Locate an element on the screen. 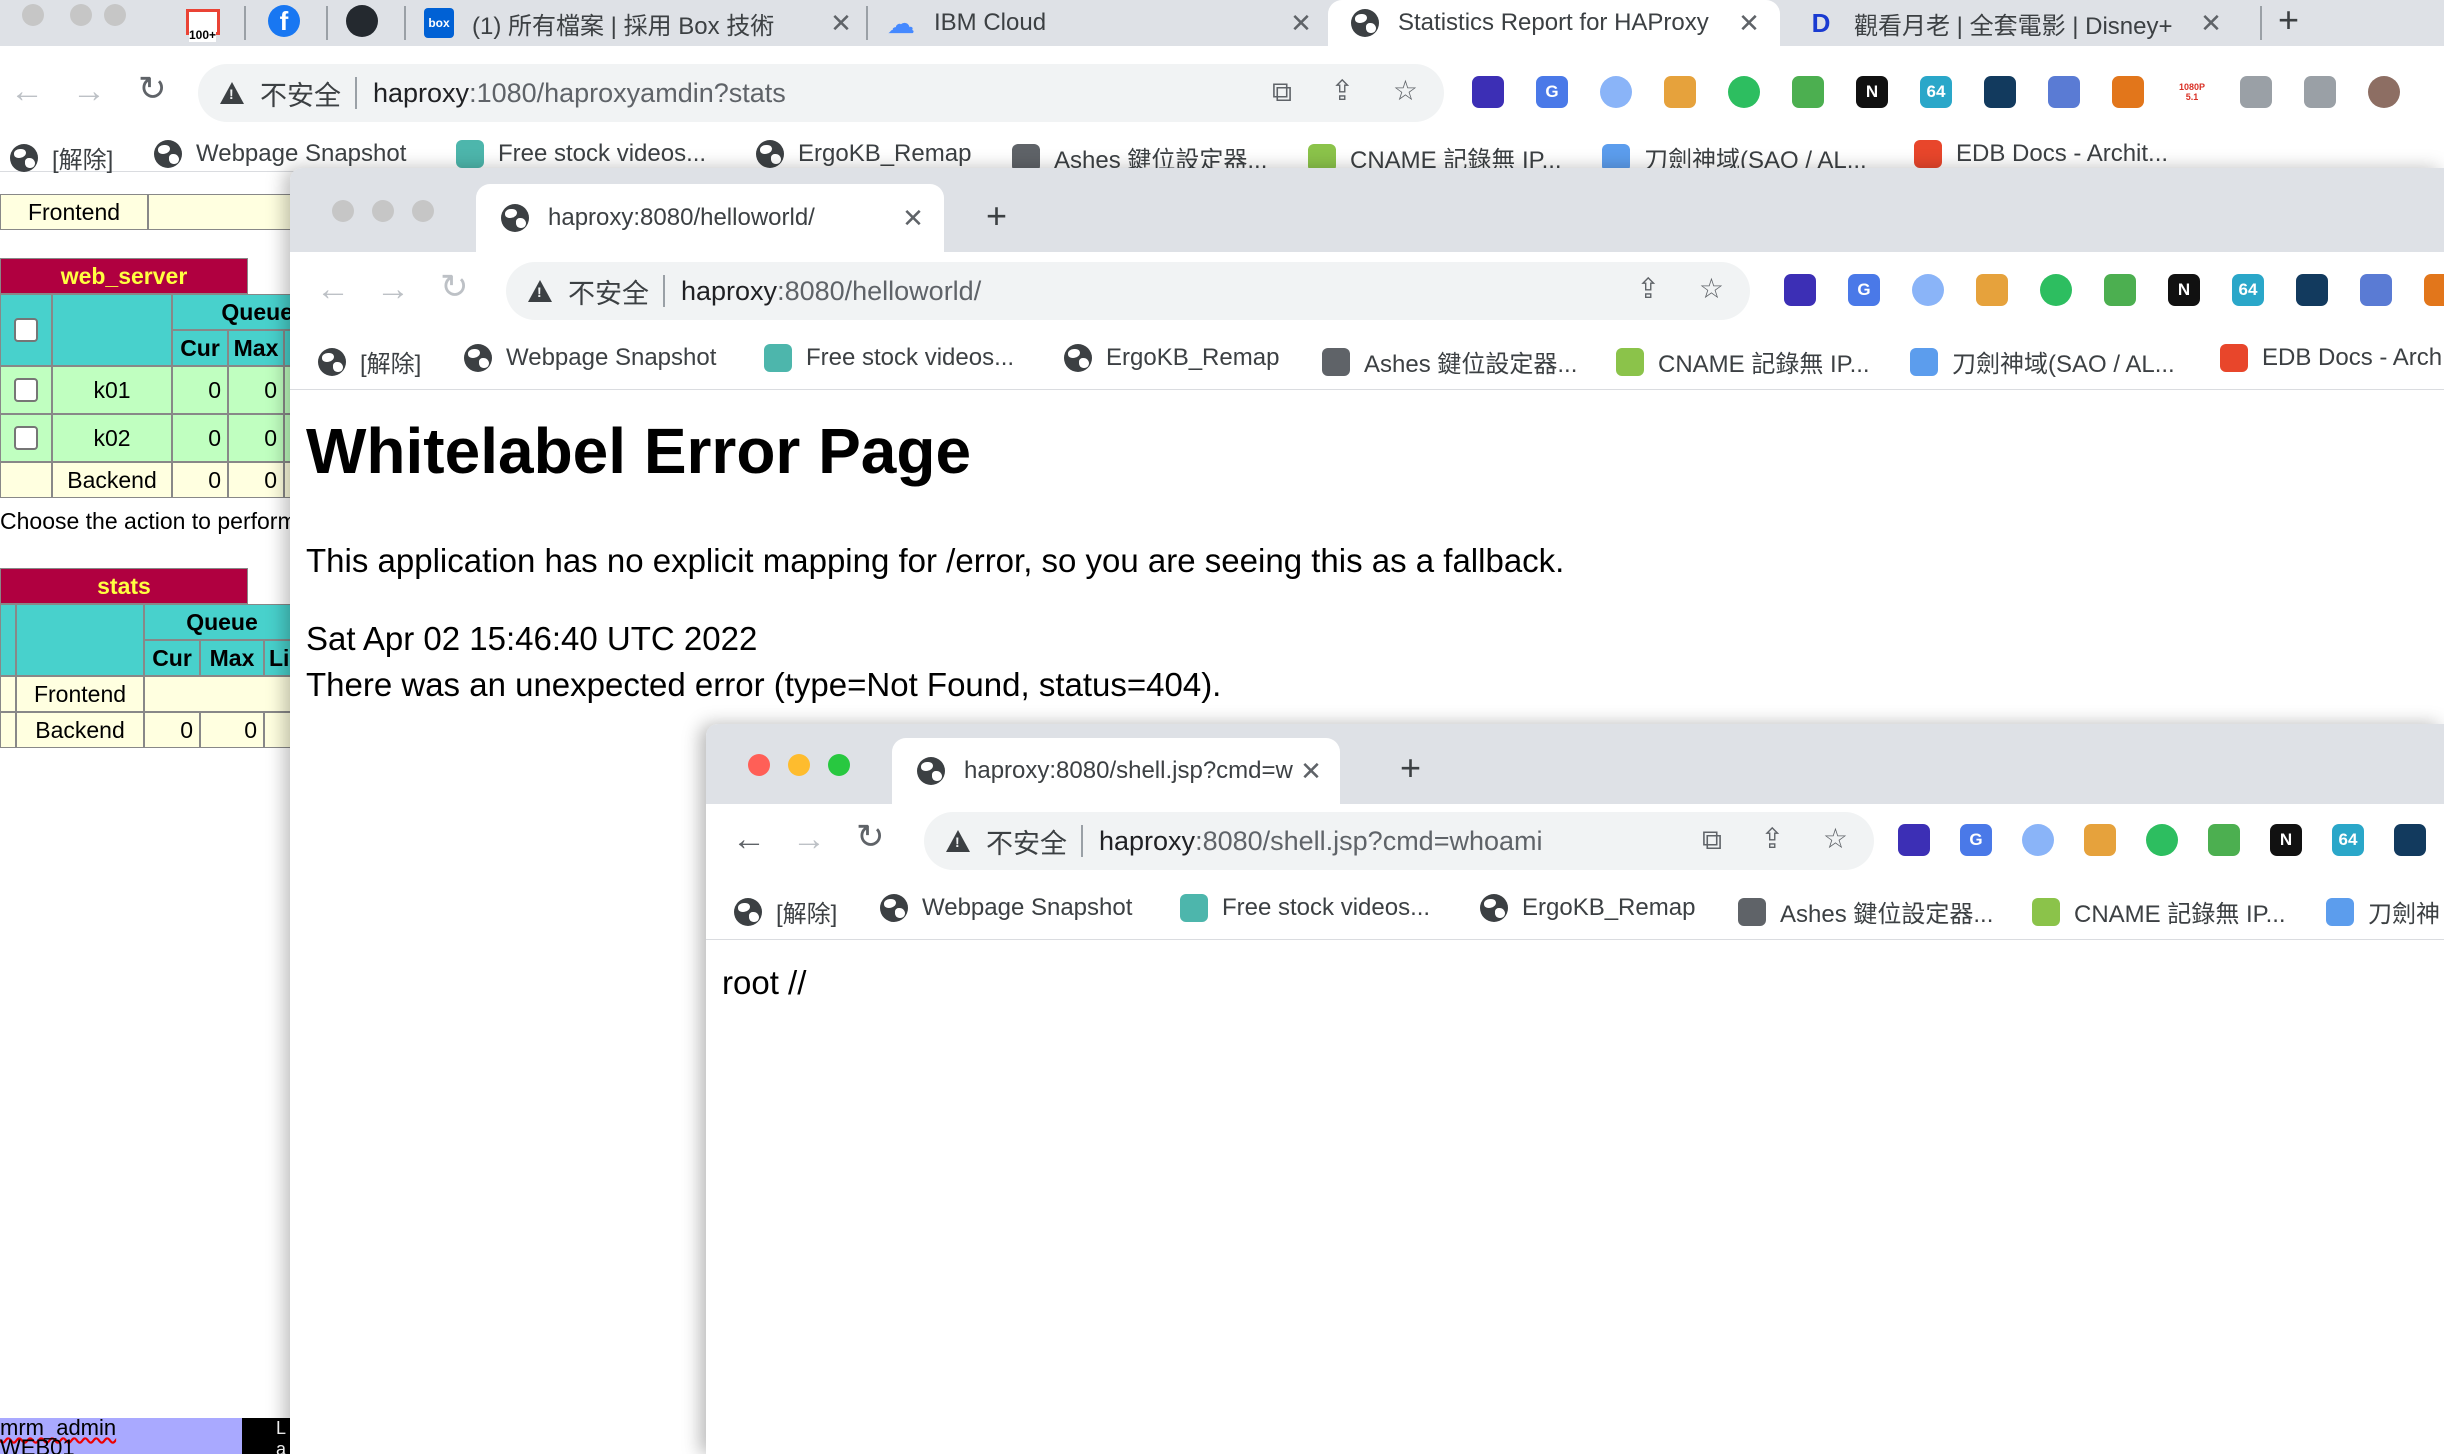 The width and height of the screenshot is (2444, 1454). tab-shell: haproxy:8080/shell.jsp?cmd=w ✕ is located at coordinates (1116, 771).